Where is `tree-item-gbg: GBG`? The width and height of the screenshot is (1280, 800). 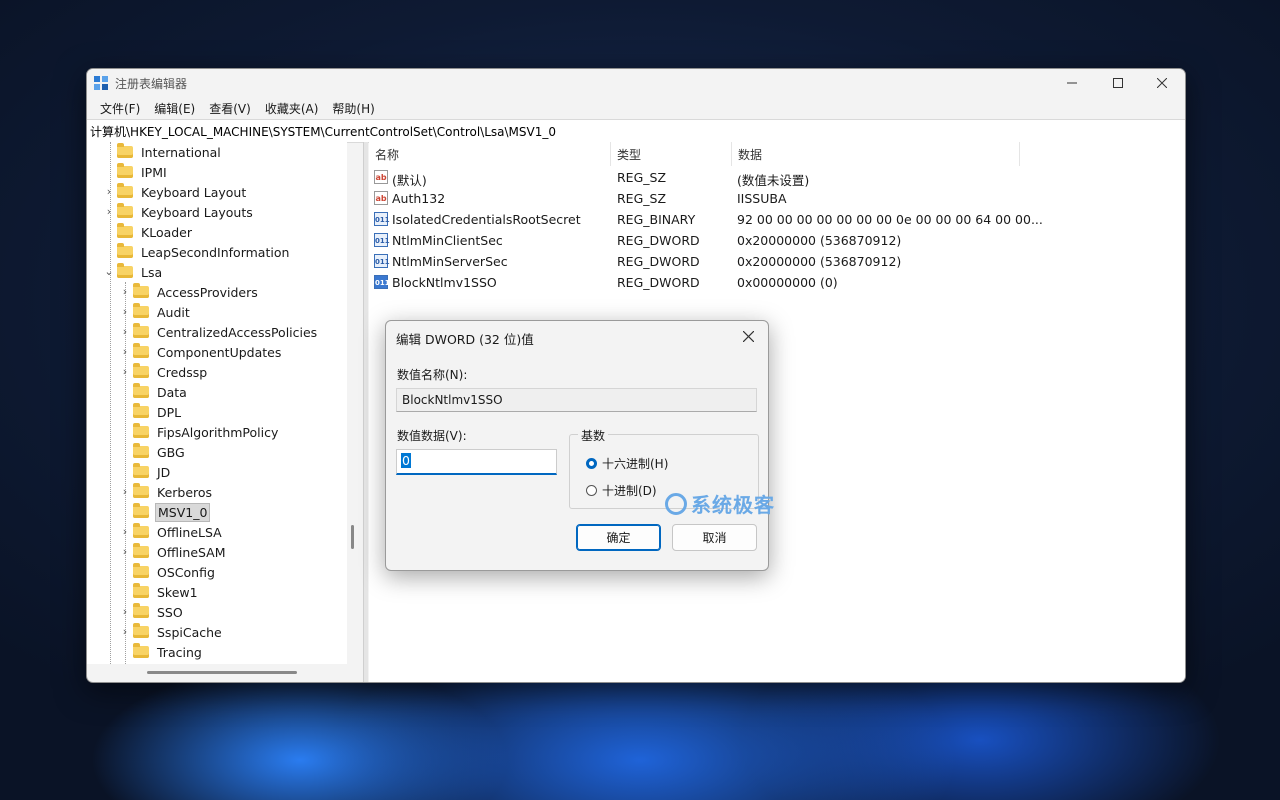
tree-item-gbg: GBG is located at coordinates (160, 452).